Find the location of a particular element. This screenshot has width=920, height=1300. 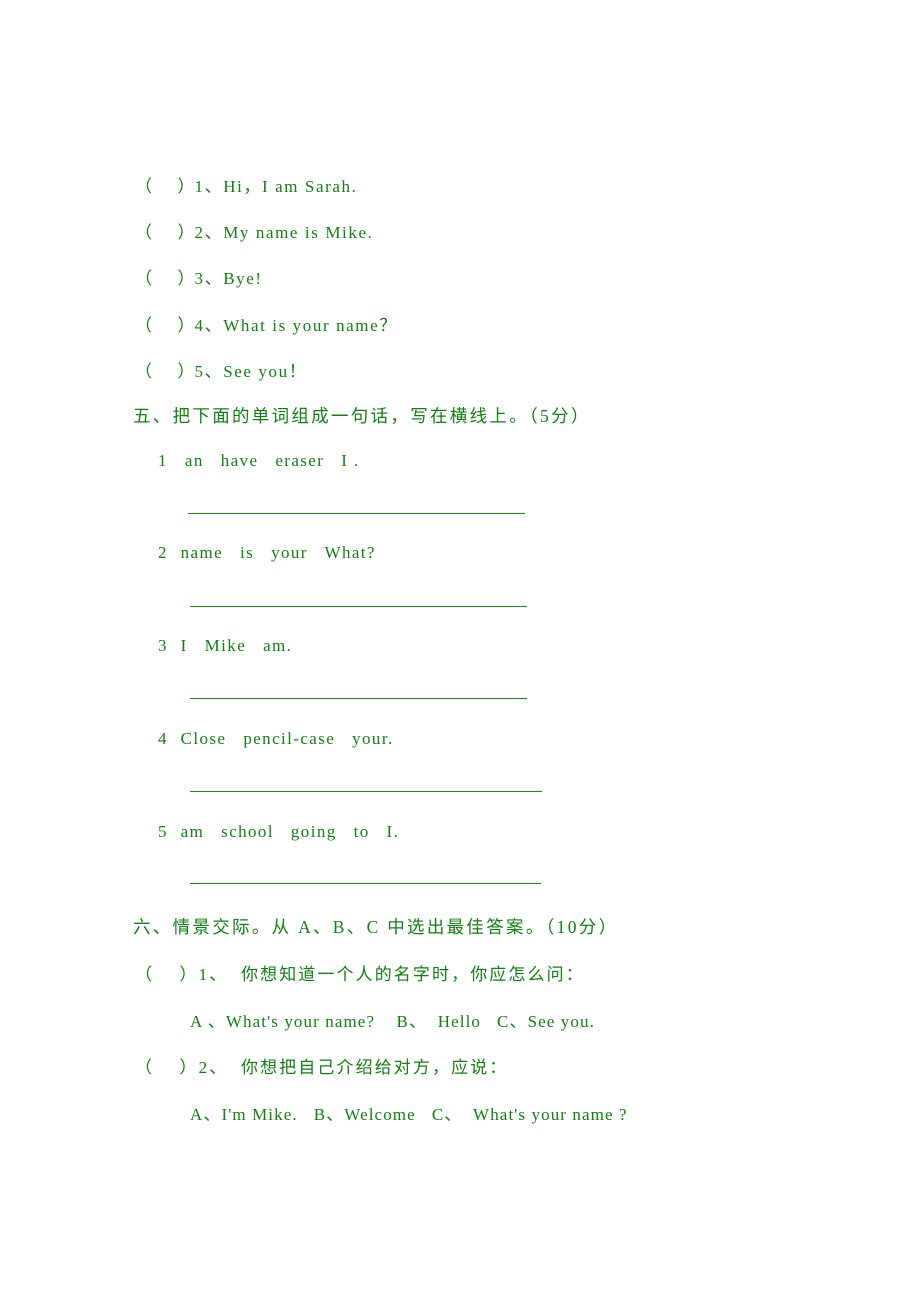

mc-question-2: （ ）2、 你想把自己介绍给对方，应说： is located at coordinates (321, 1065).